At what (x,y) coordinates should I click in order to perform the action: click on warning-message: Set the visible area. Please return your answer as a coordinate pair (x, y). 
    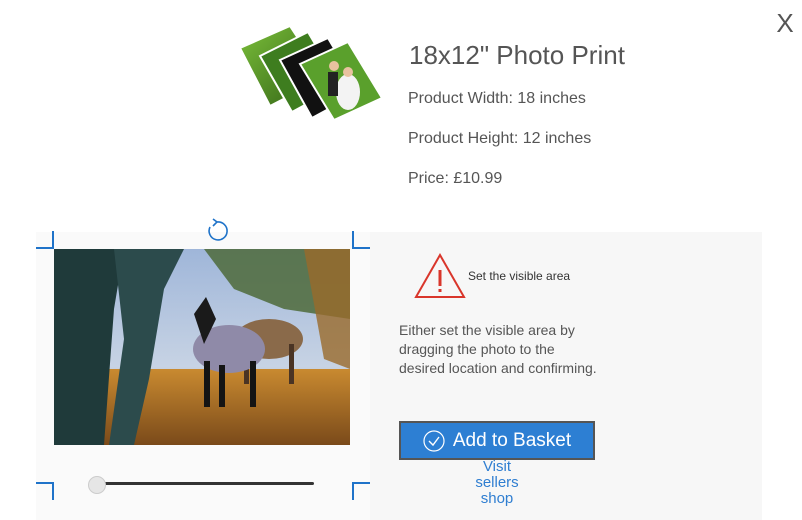
    Looking at the image, I should click on (519, 276).